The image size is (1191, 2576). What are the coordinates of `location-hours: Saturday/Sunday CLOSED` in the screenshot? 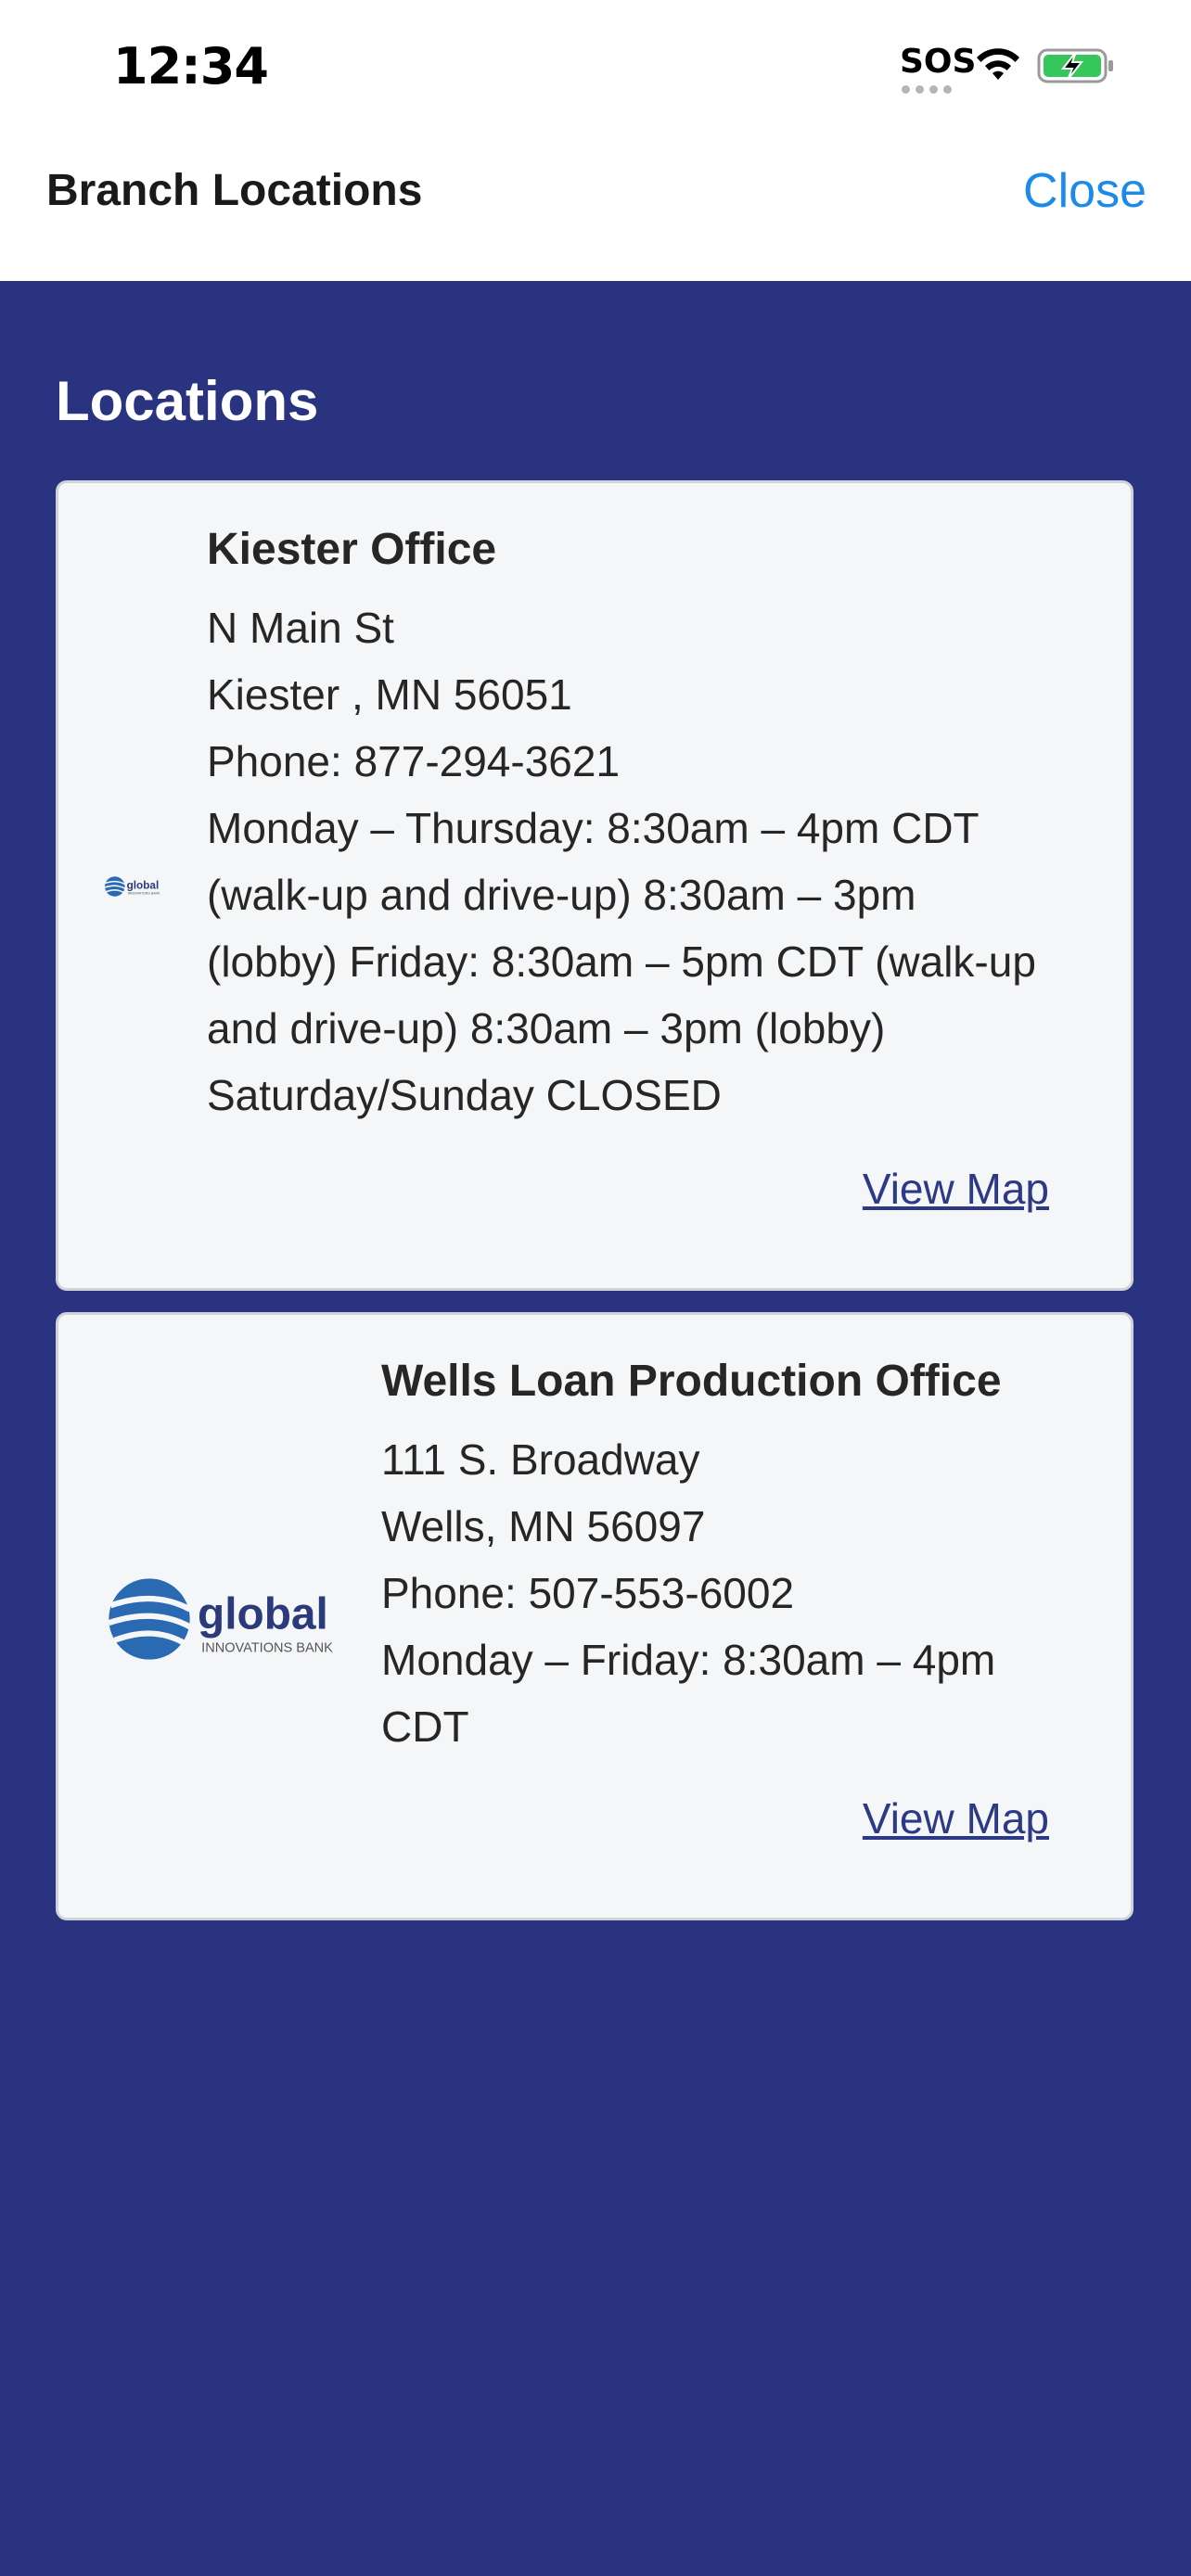 It's located at (464, 1095).